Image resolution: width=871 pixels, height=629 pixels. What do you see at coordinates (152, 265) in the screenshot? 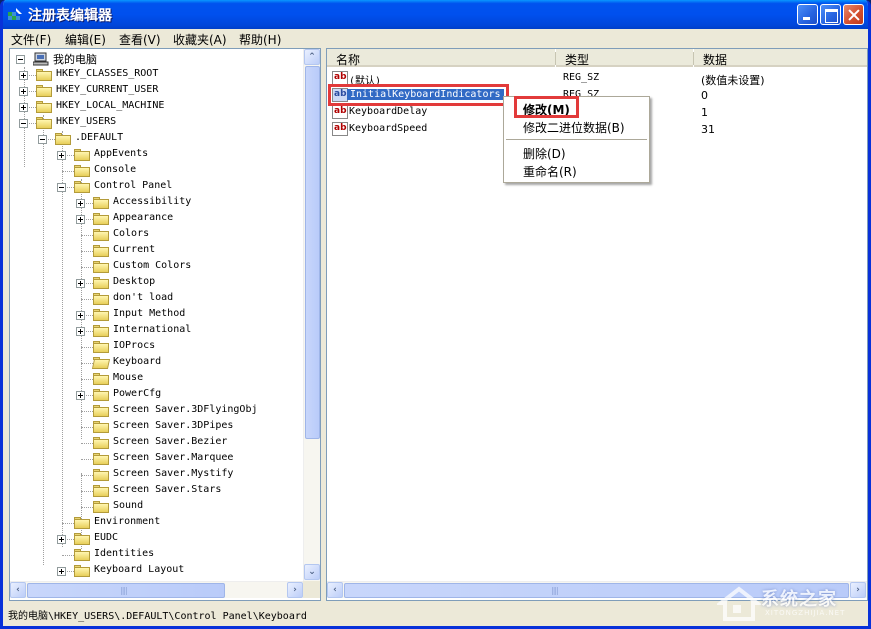
I see `tree-label: Custom Colors` at bounding box center [152, 265].